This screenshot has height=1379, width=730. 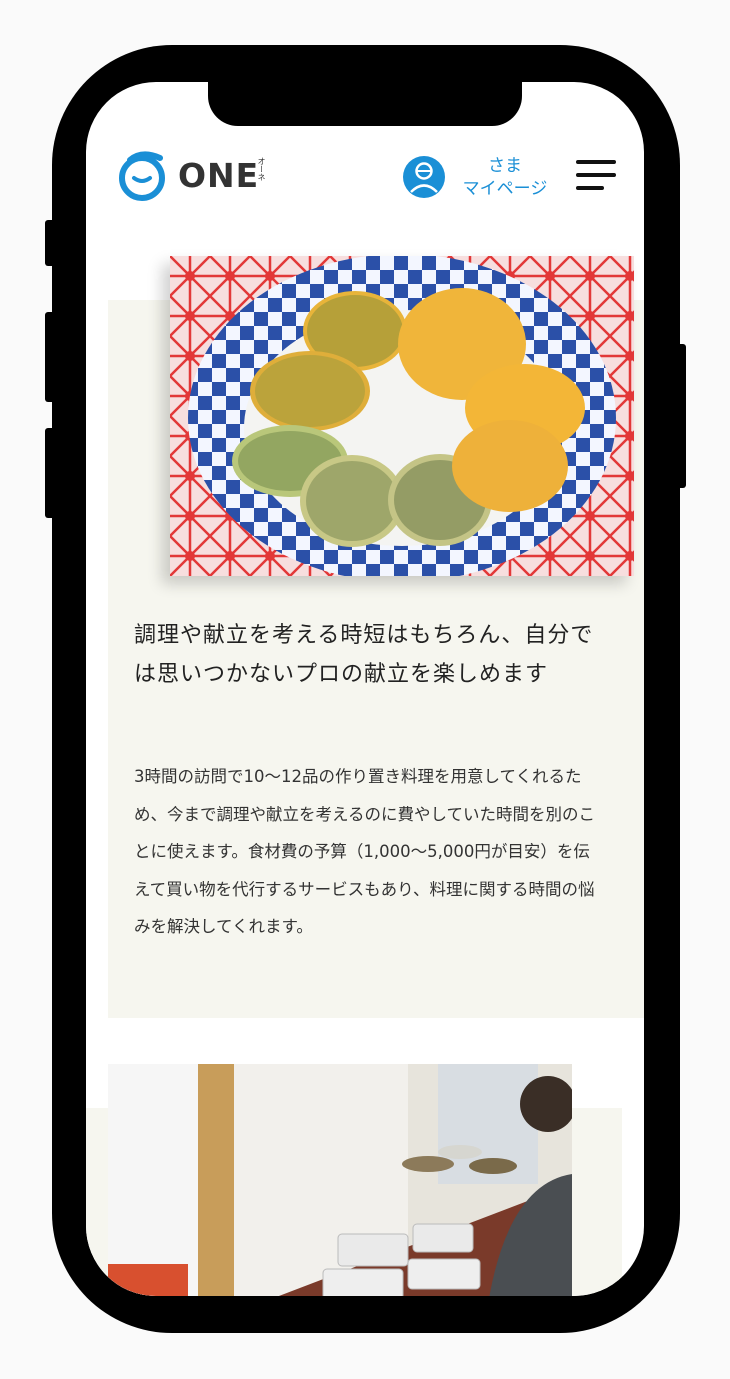 I want to click on phone-side-button, so click(x=51, y=243).